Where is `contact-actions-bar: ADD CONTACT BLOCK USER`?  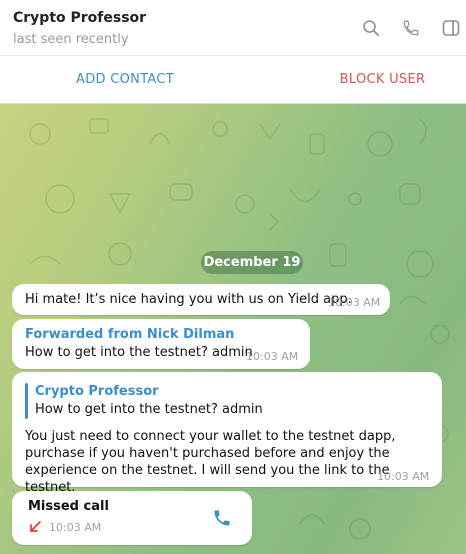
contact-actions-bar: ADD CONTACT BLOCK USER is located at coordinates (233, 80).